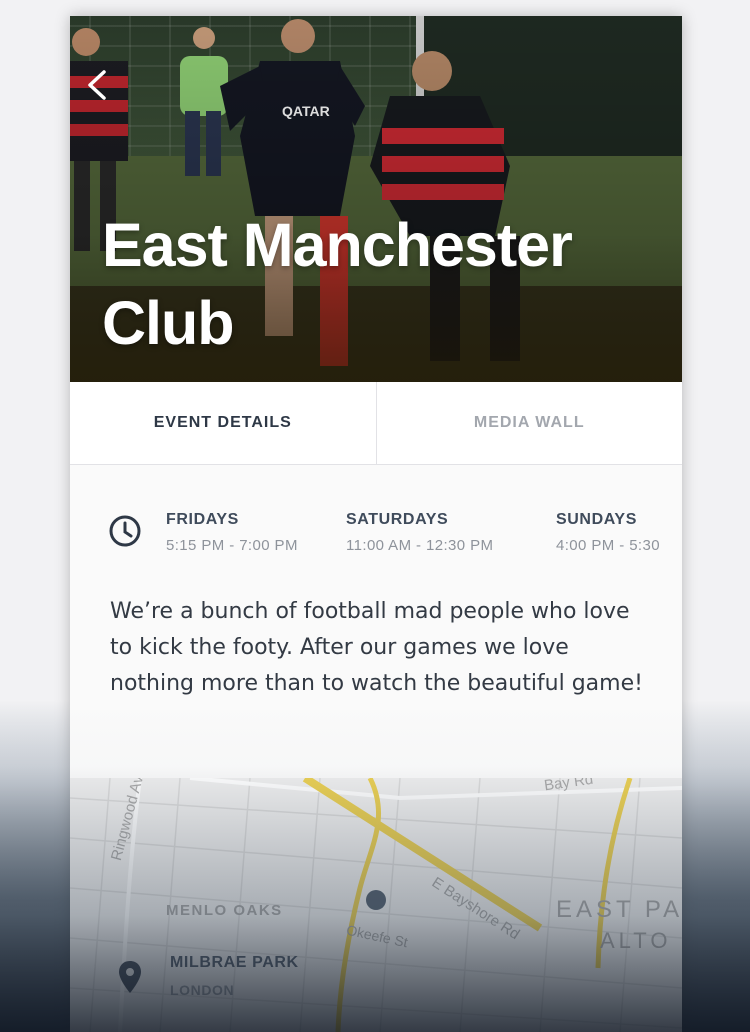 Image resolution: width=750 pixels, height=1032 pixels. I want to click on venue-city: LONDON, so click(202, 990).